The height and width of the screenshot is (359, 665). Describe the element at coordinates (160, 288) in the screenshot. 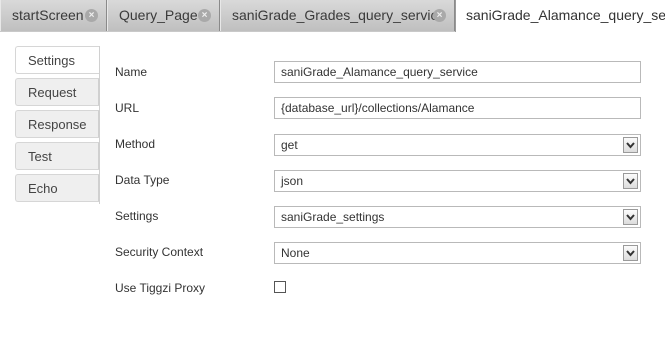

I see `use-proxy-label: Use Tiggzi Proxy` at that location.